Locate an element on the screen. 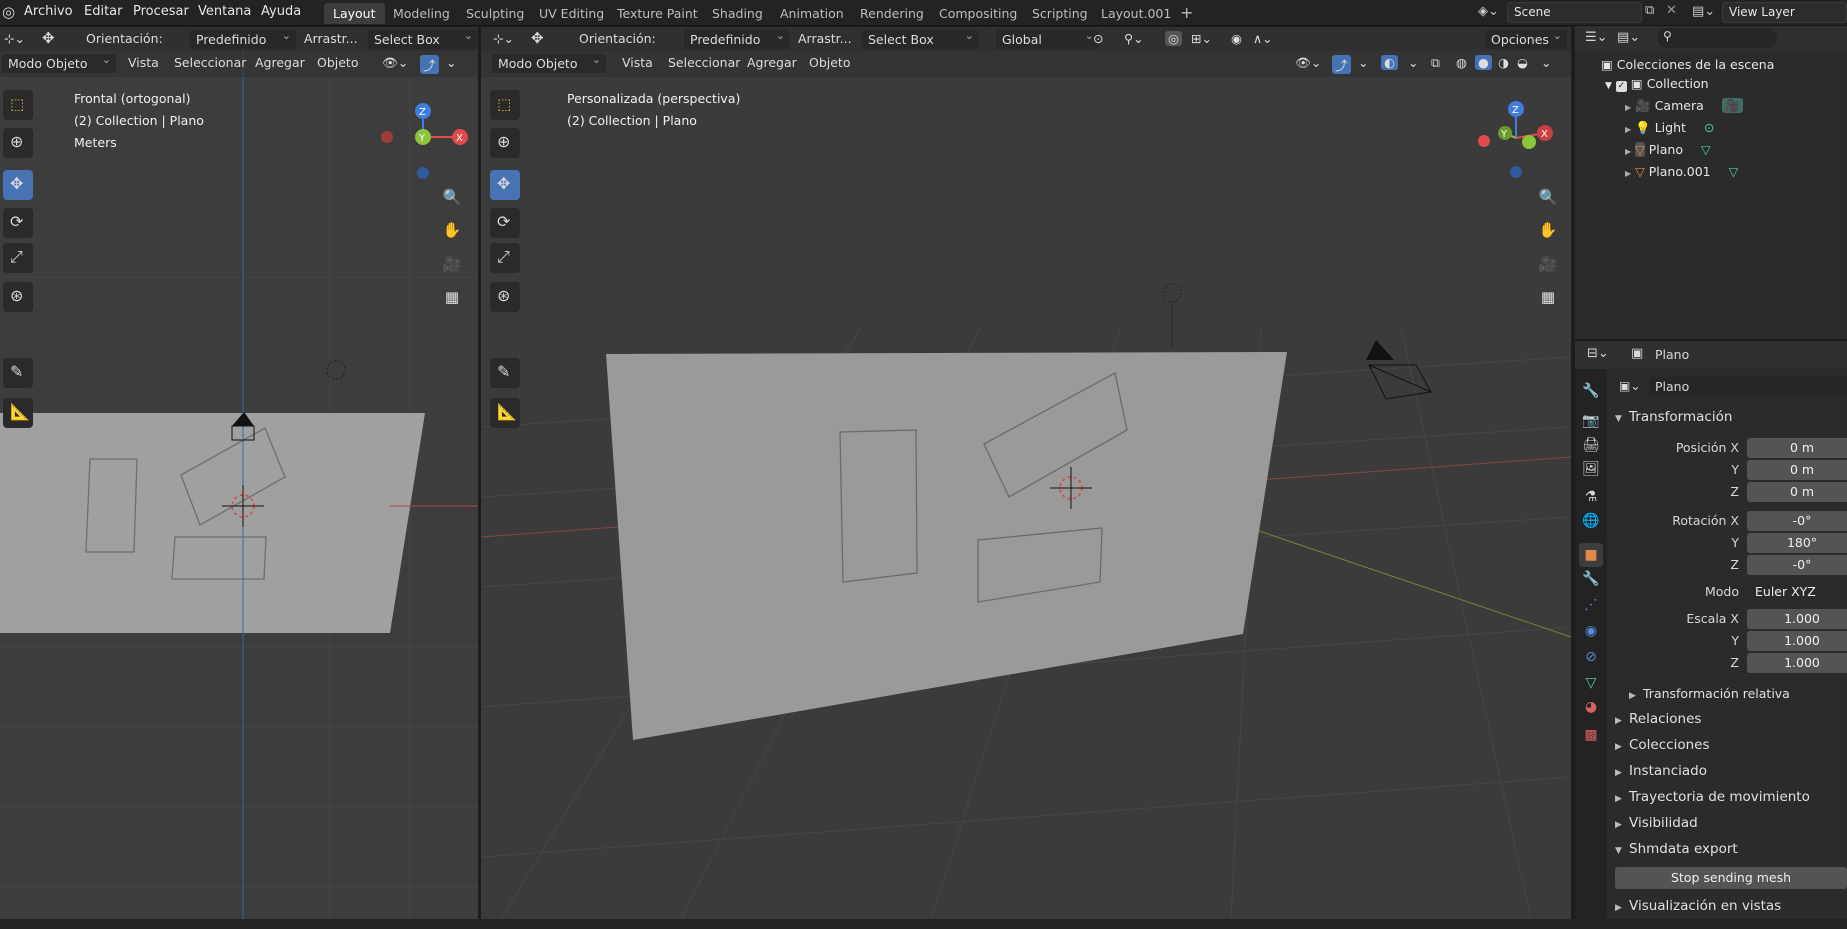 The height and width of the screenshot is (929, 1847). physics-tab-icon: ◉ is located at coordinates (1591, 631).